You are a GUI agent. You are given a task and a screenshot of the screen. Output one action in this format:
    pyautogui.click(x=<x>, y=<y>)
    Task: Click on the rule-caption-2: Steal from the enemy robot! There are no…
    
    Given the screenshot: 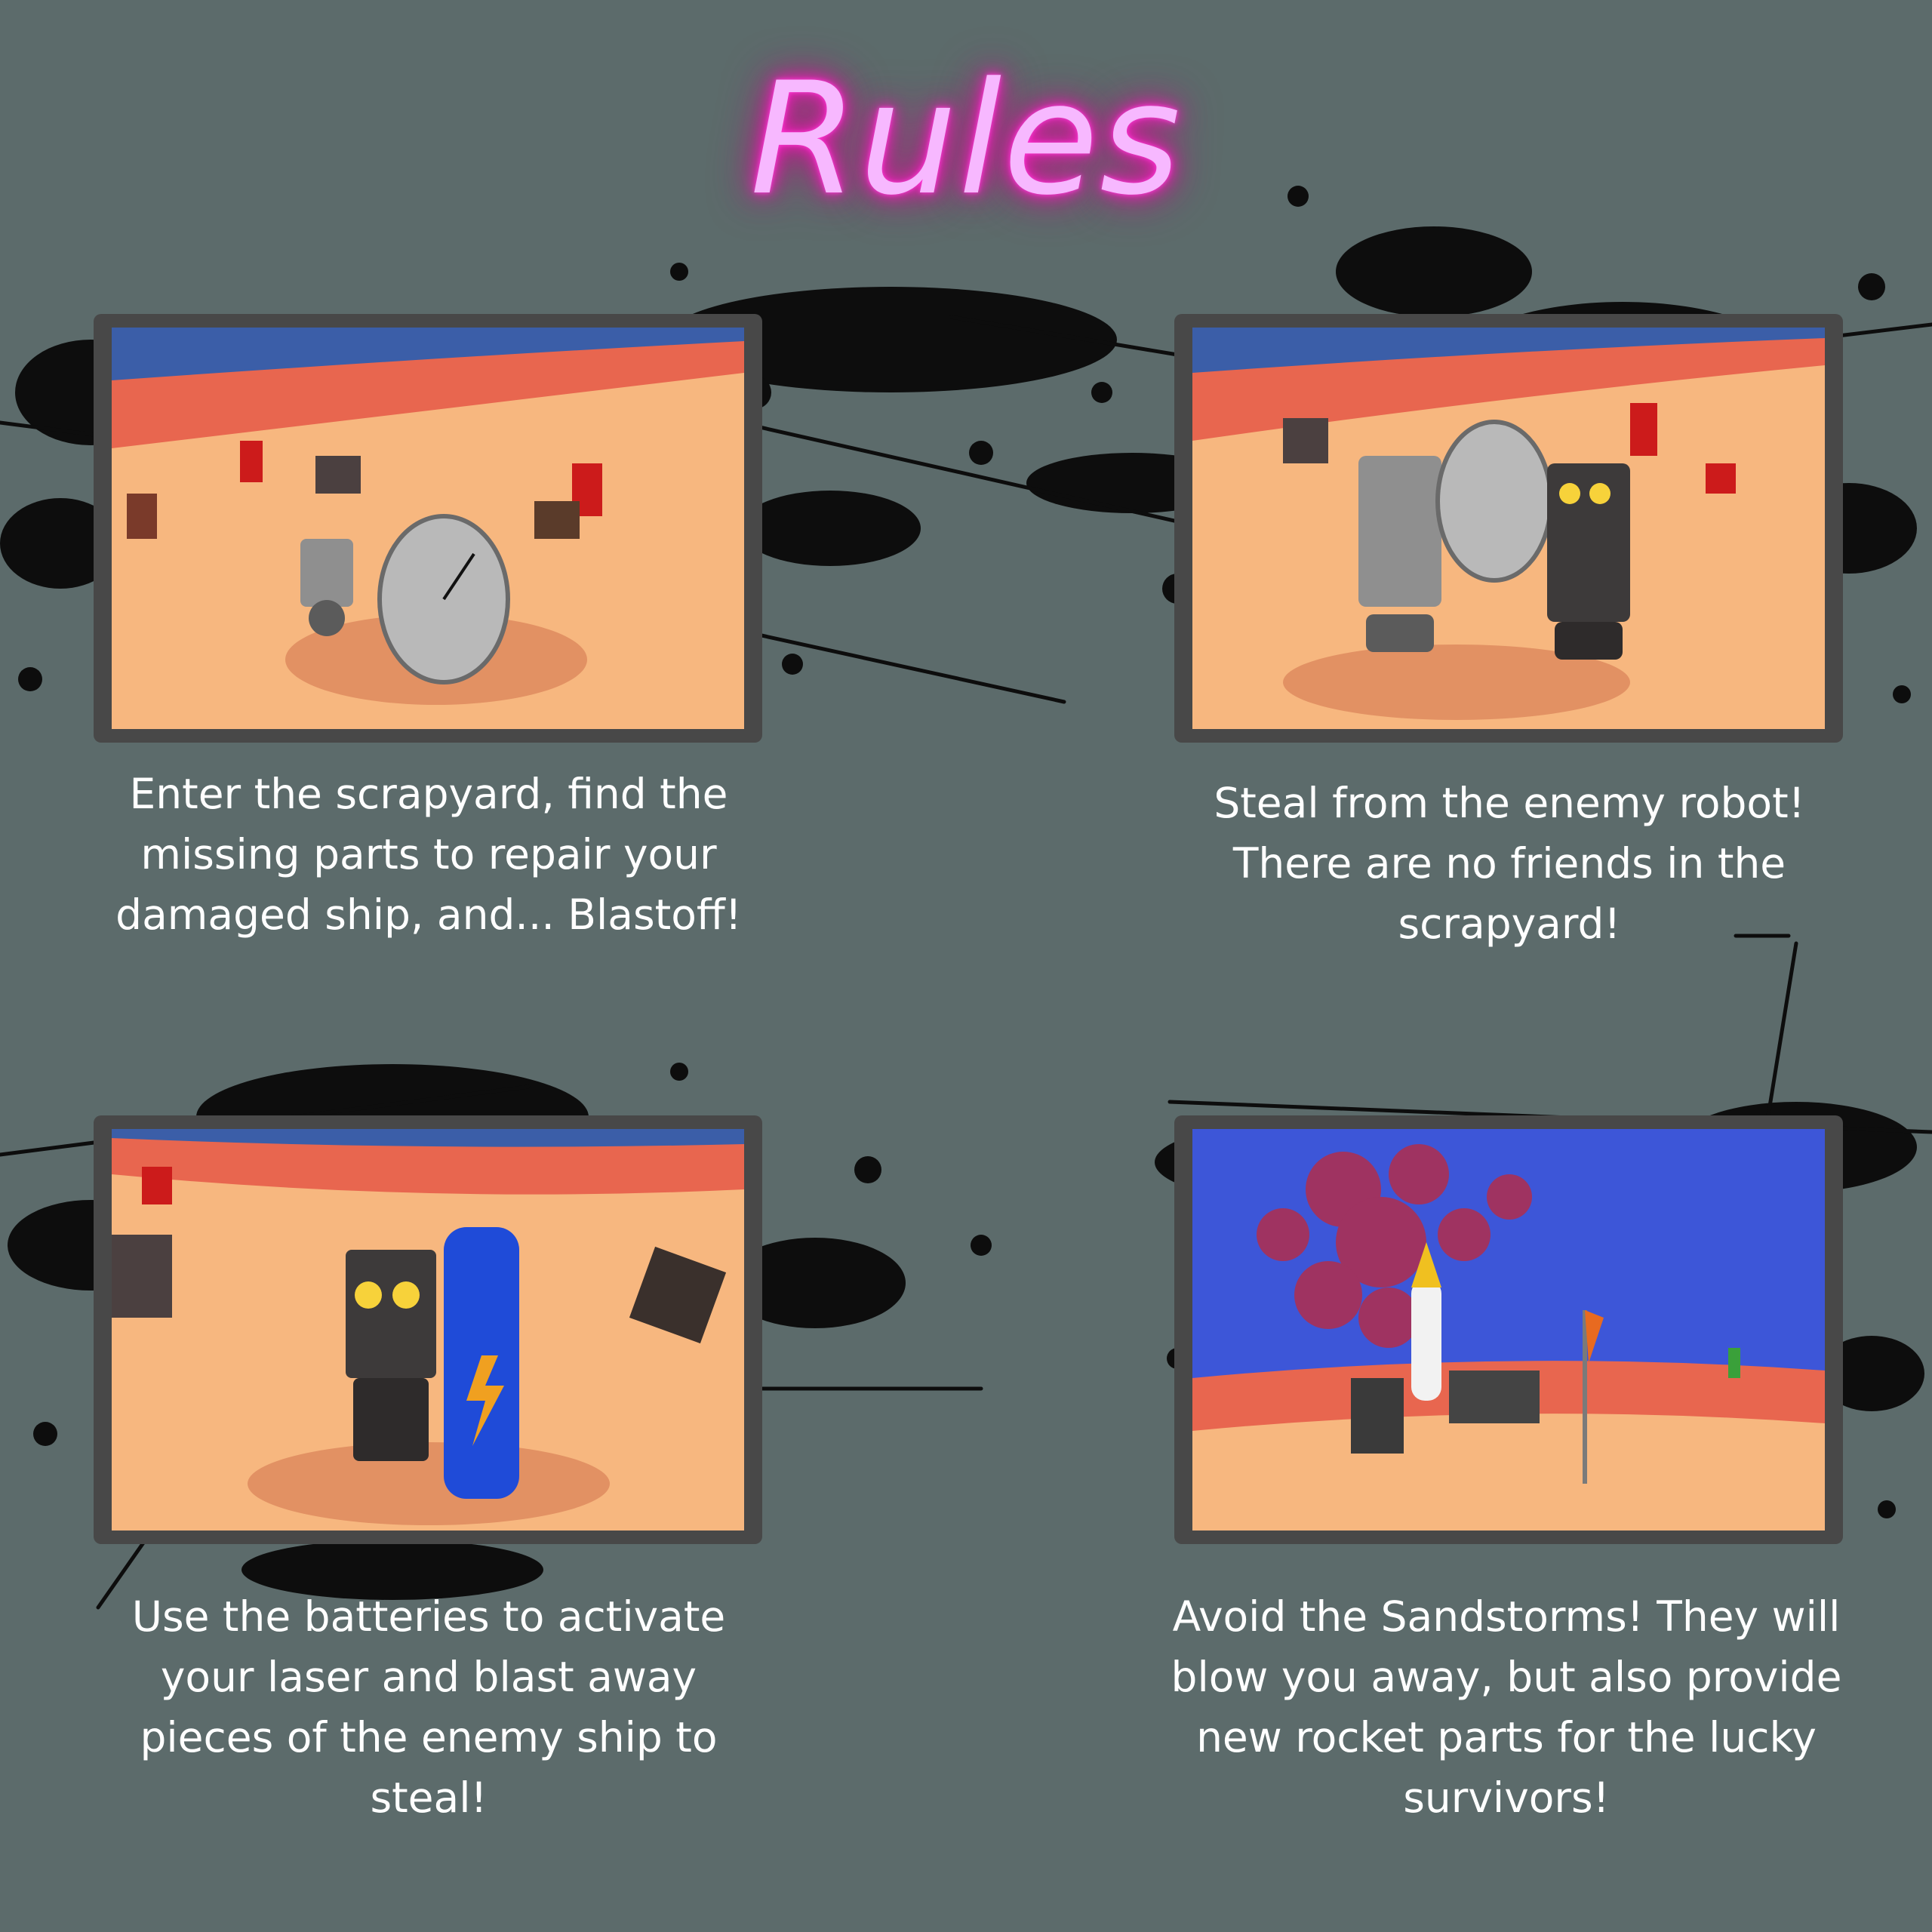 What is the action you would take?
    pyautogui.click(x=1509, y=863)
    